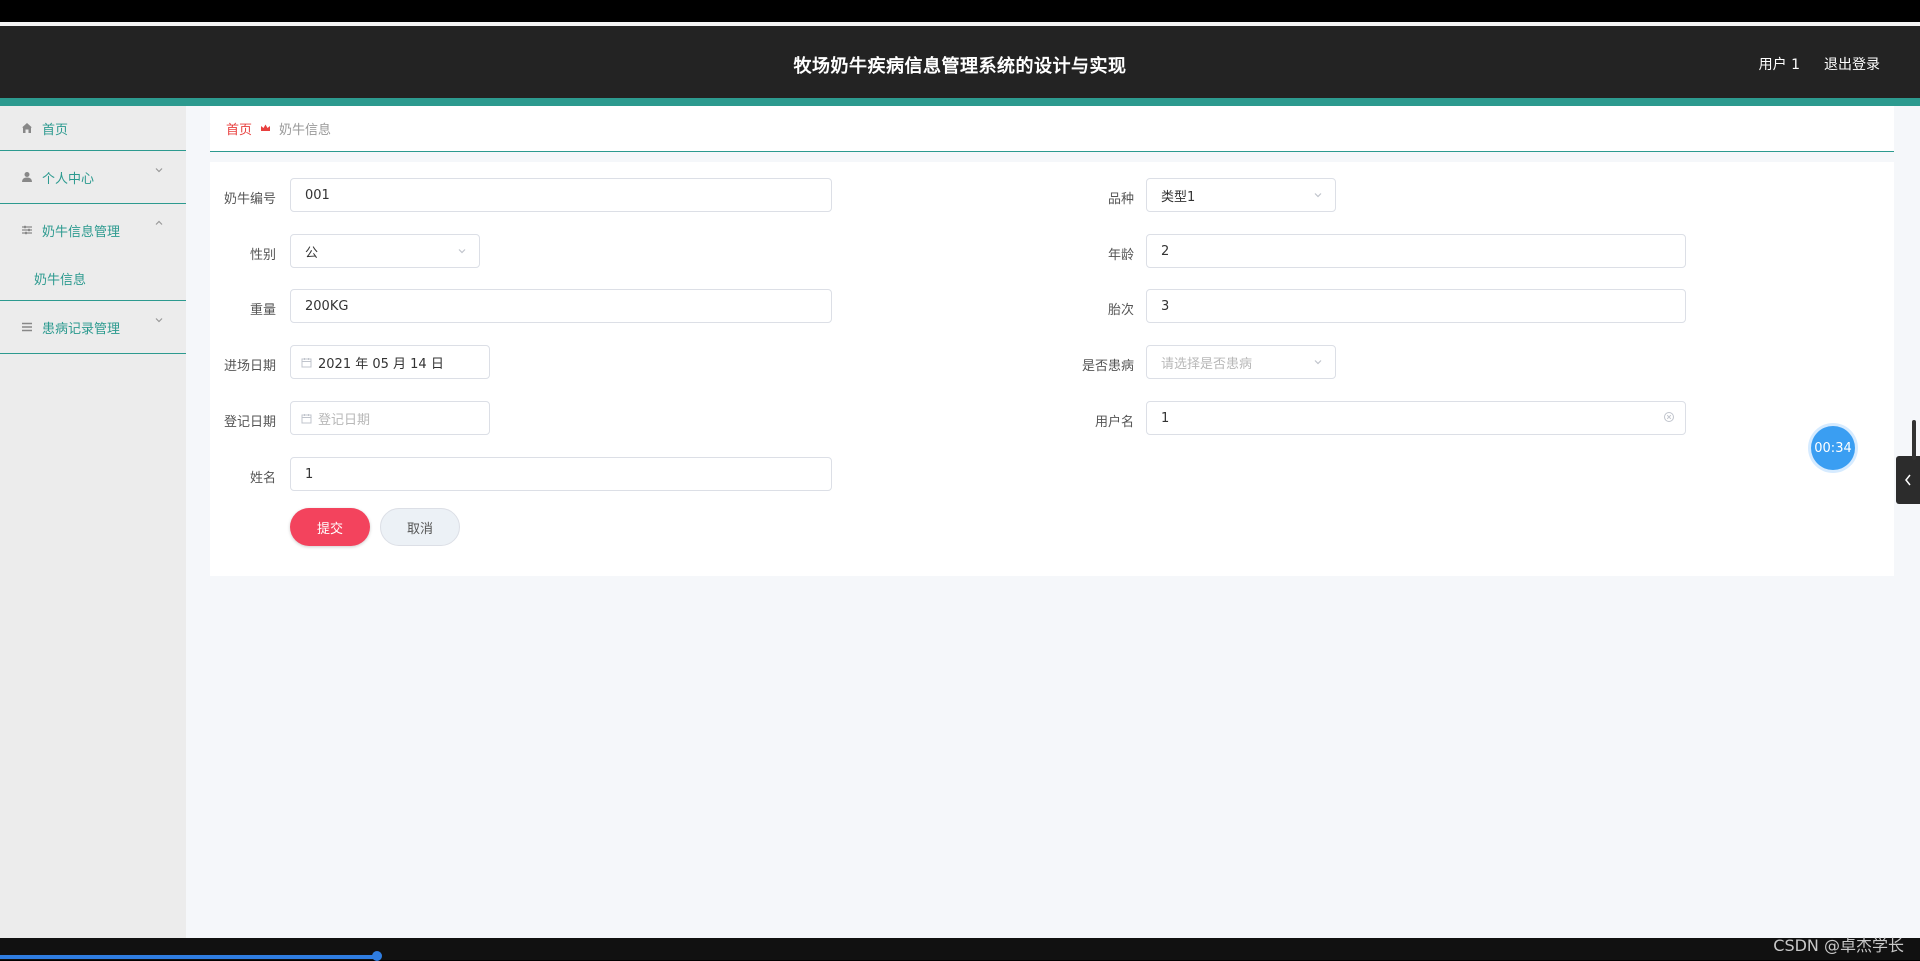 This screenshot has height=961, width=1920. What do you see at coordinates (330, 527) in the screenshot?
I see `submit-button: 提交` at bounding box center [330, 527].